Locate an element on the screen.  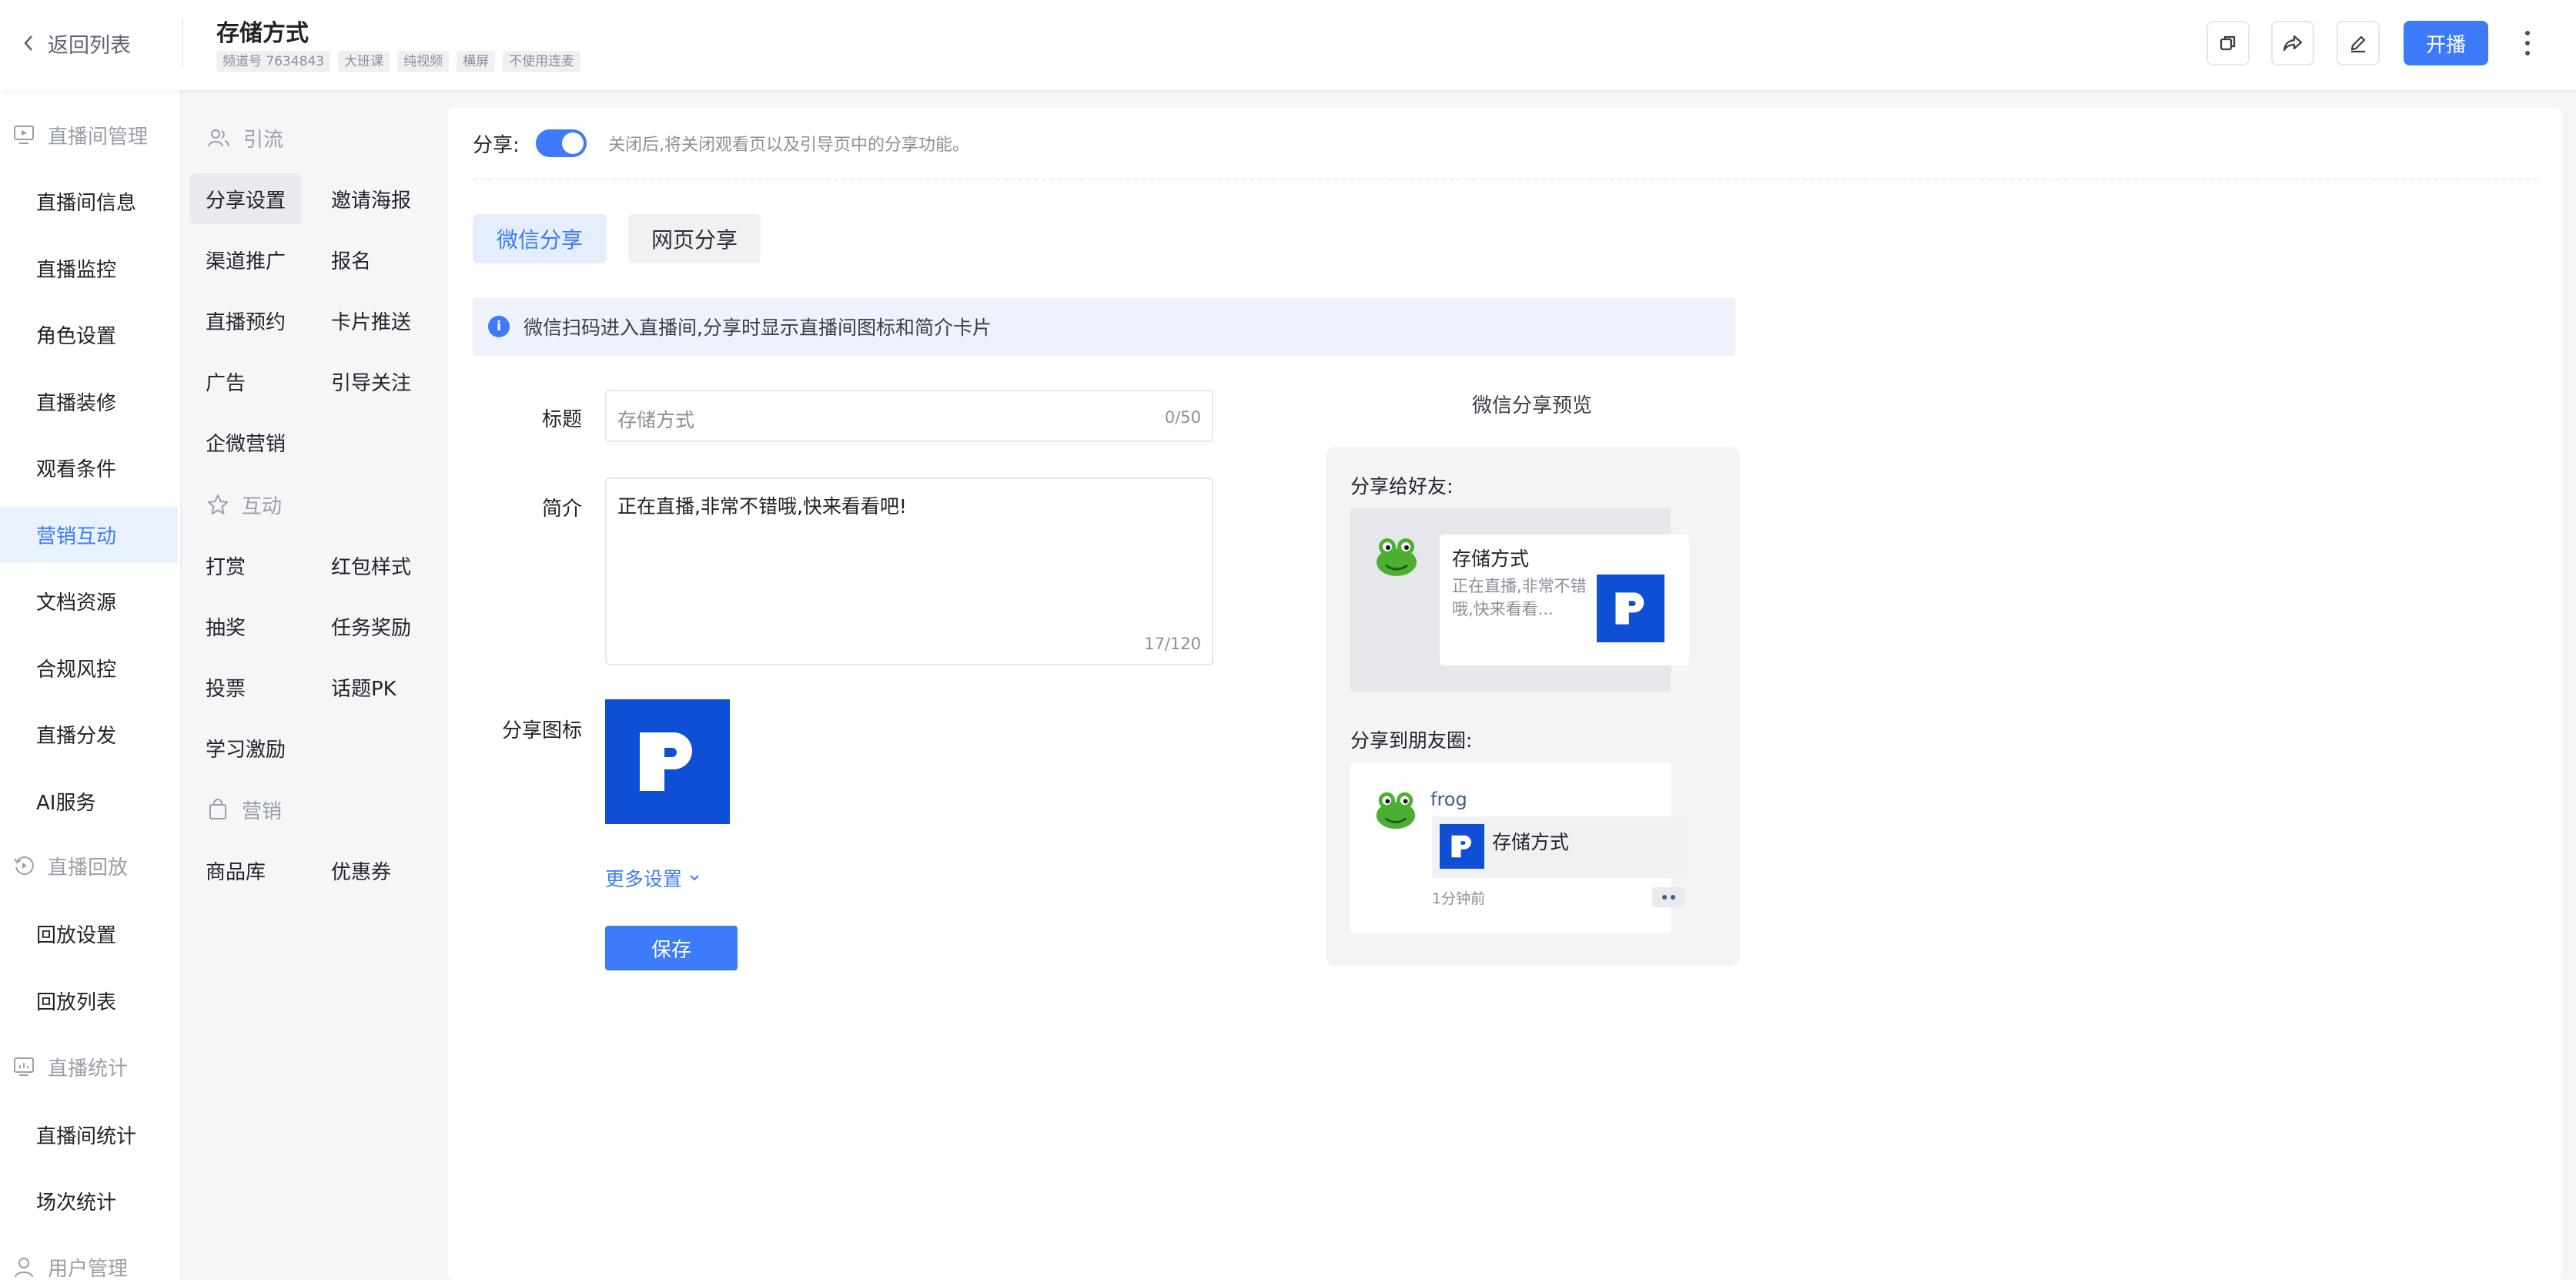
submenu-item-tipping: 打赏 is located at coordinates (226, 565).